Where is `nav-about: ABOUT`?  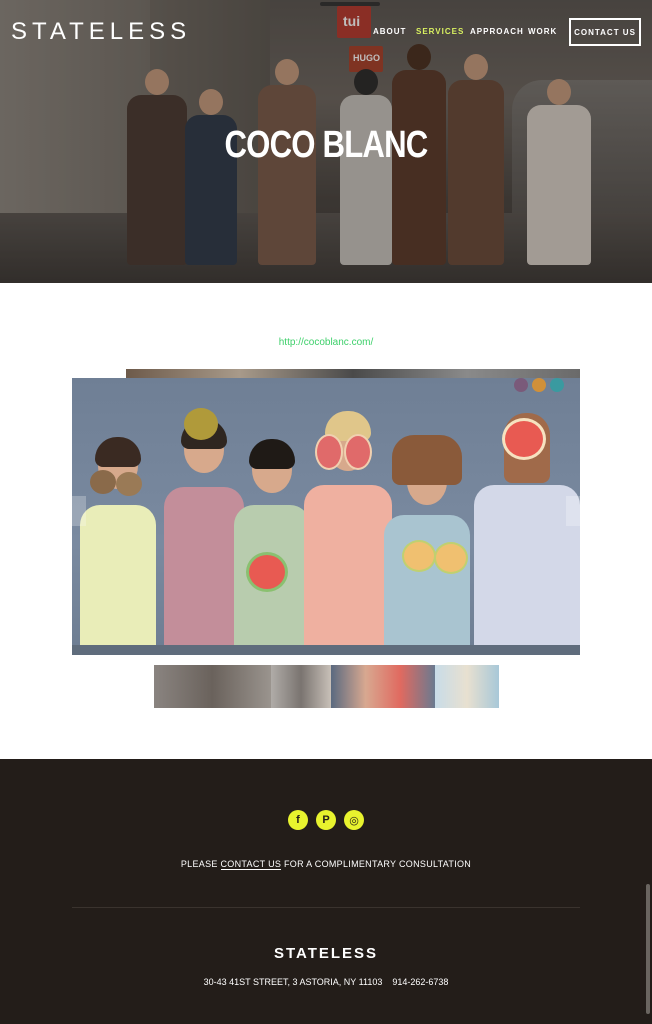 nav-about: ABOUT is located at coordinates (389, 31).